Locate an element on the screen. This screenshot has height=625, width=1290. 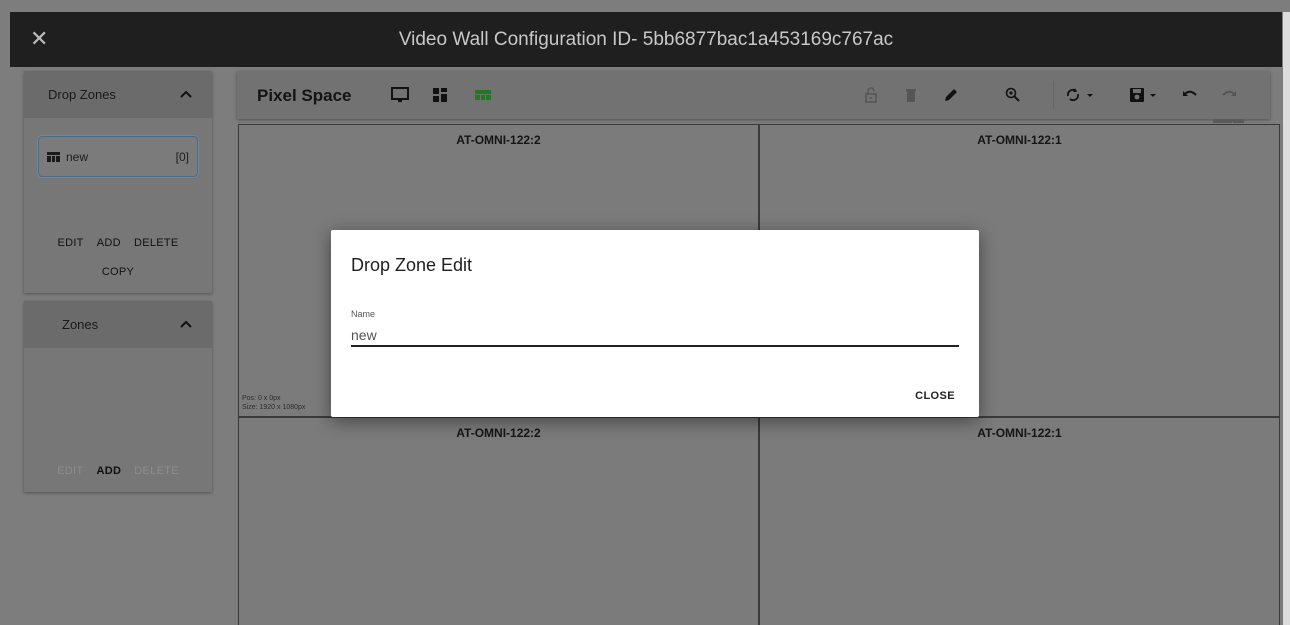
display-tile: AT-OMNI-122:2 is located at coordinates (498, 521).